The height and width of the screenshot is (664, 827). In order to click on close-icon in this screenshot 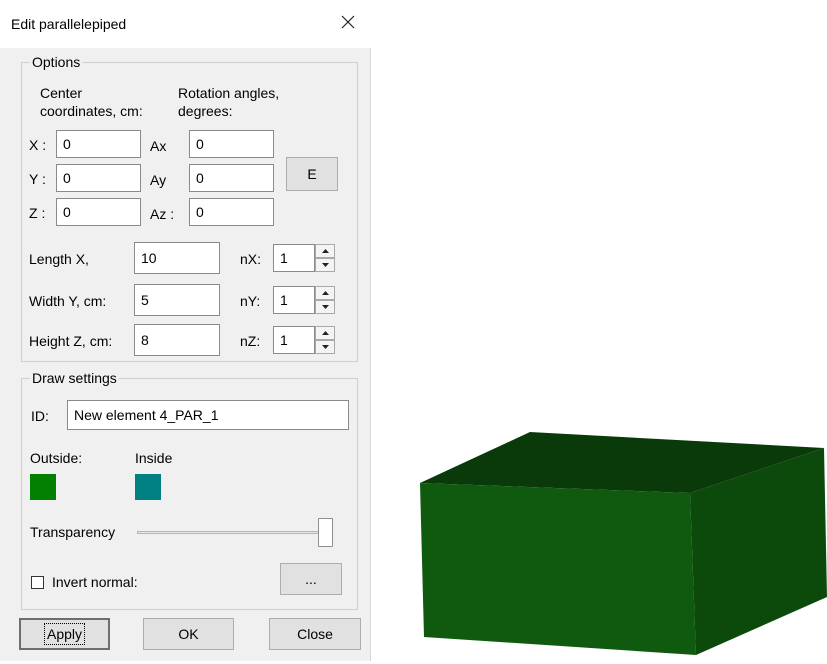, I will do `click(348, 22)`.